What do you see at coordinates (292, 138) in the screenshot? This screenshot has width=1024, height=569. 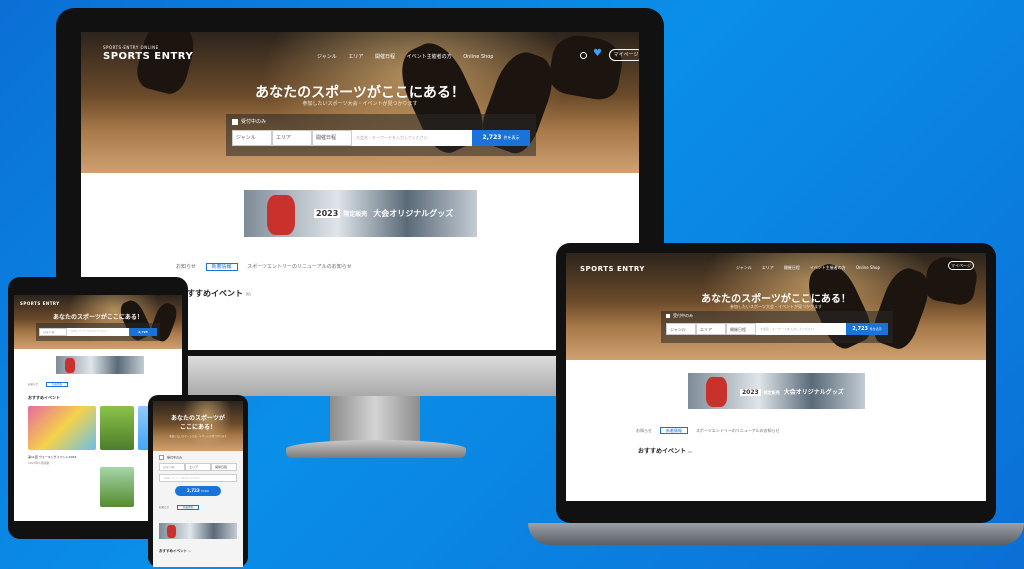 I see `area-select: エリア` at bounding box center [292, 138].